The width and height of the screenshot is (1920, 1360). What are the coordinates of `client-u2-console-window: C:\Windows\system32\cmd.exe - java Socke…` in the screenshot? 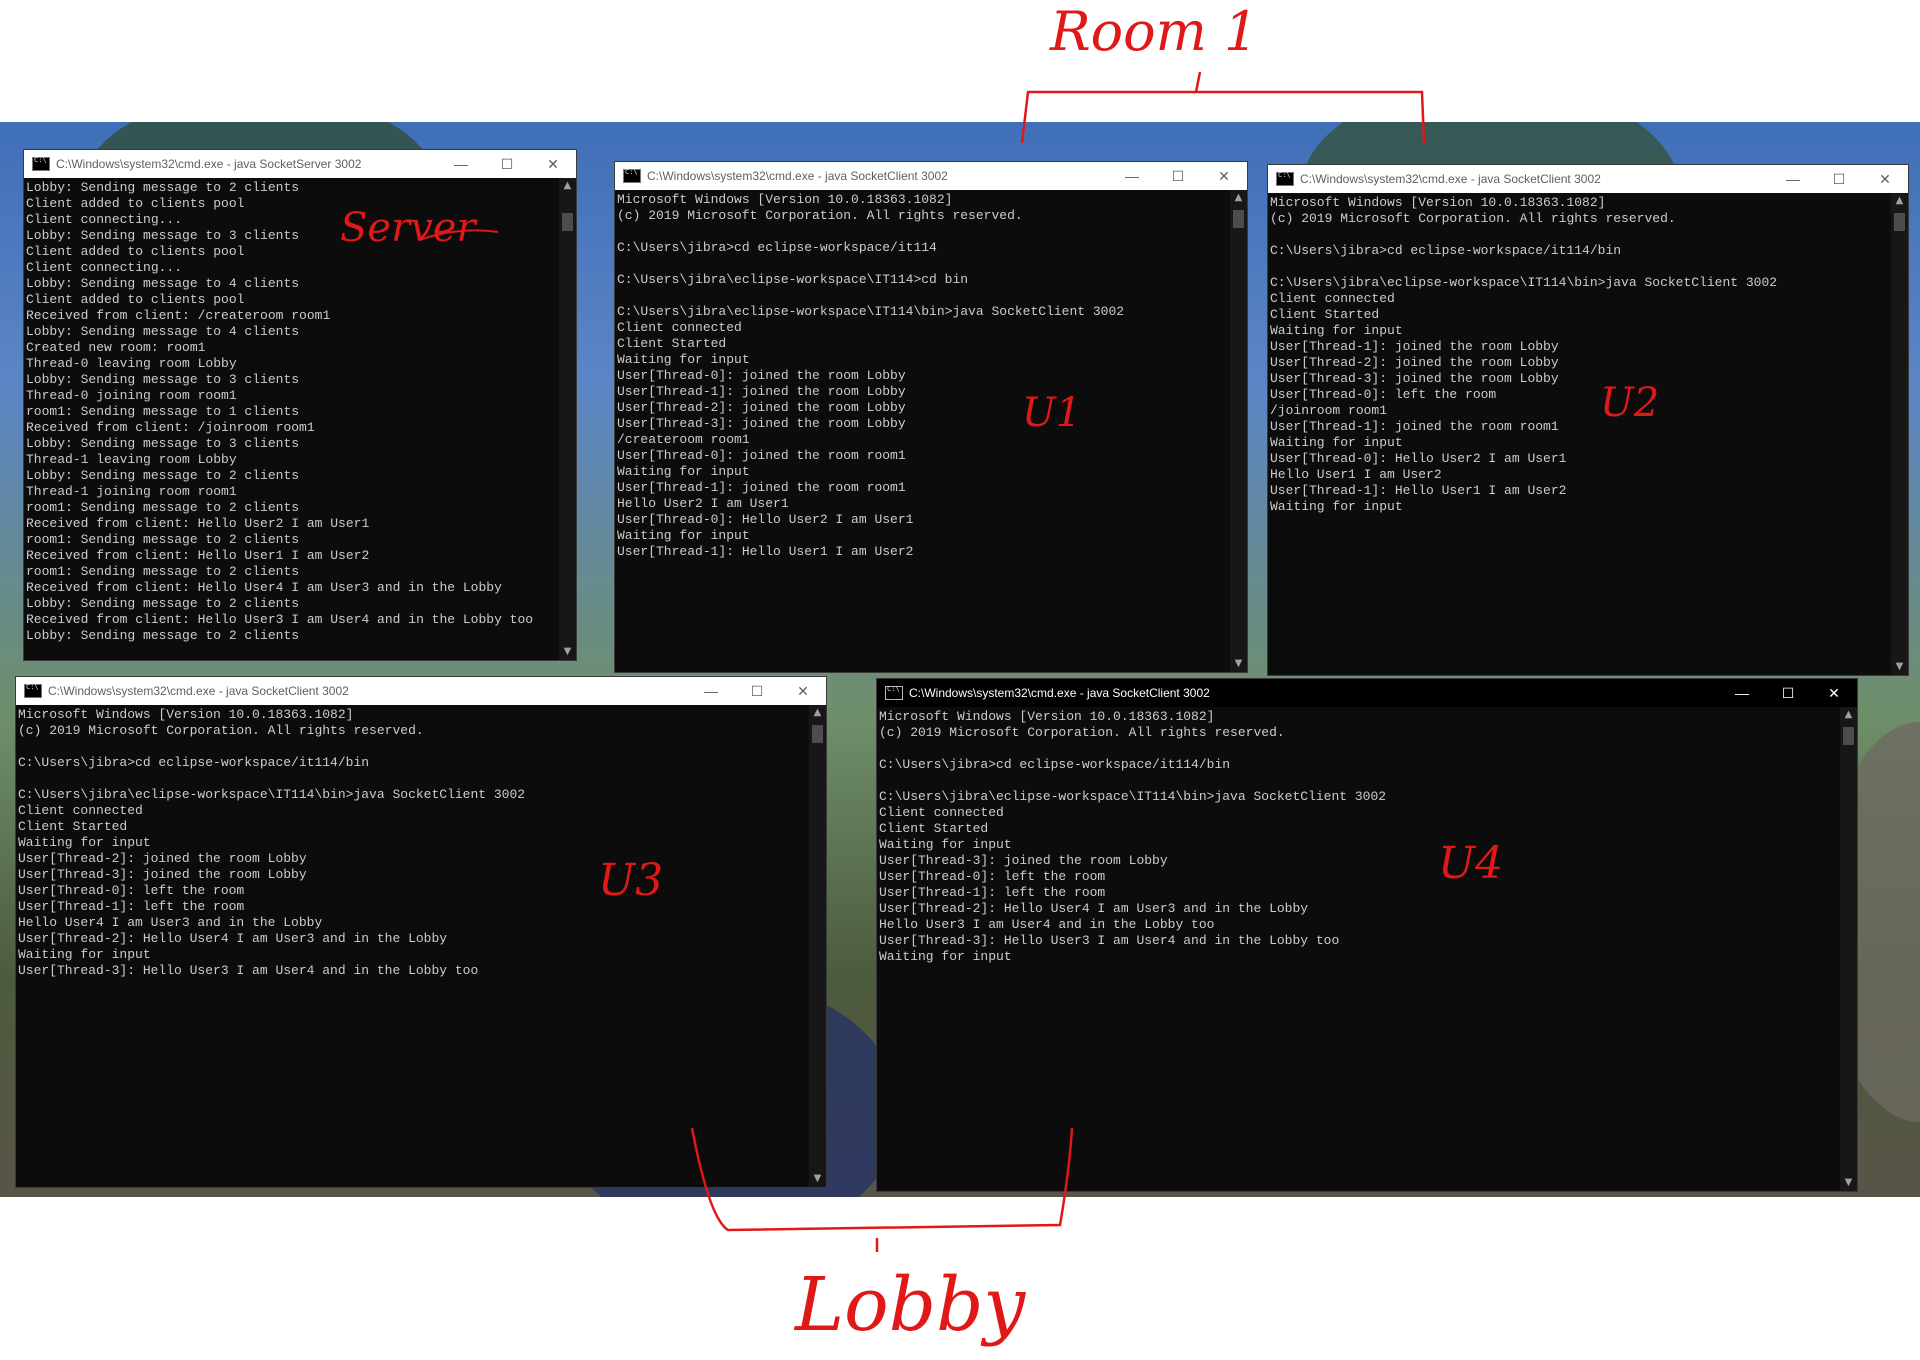 It's located at (1588, 420).